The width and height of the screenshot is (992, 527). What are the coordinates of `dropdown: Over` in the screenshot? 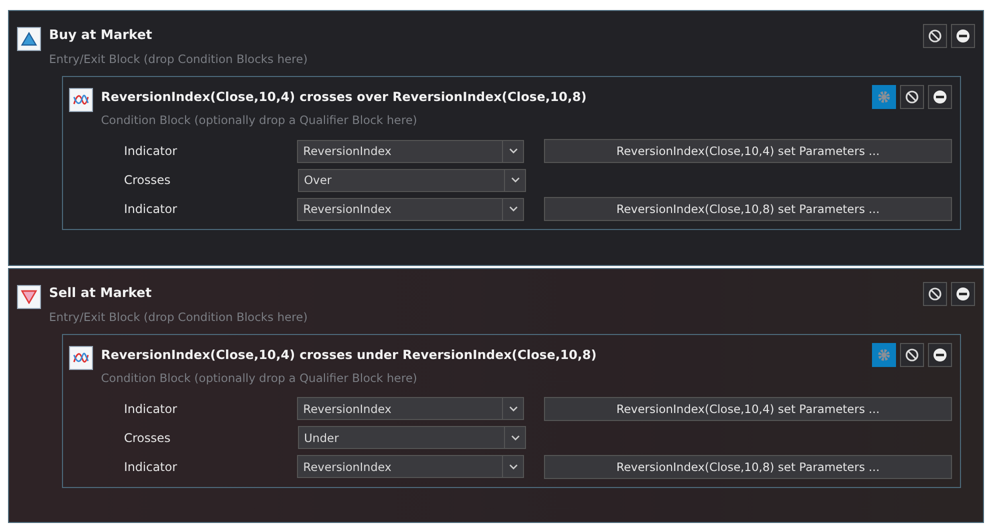 It's located at (412, 180).